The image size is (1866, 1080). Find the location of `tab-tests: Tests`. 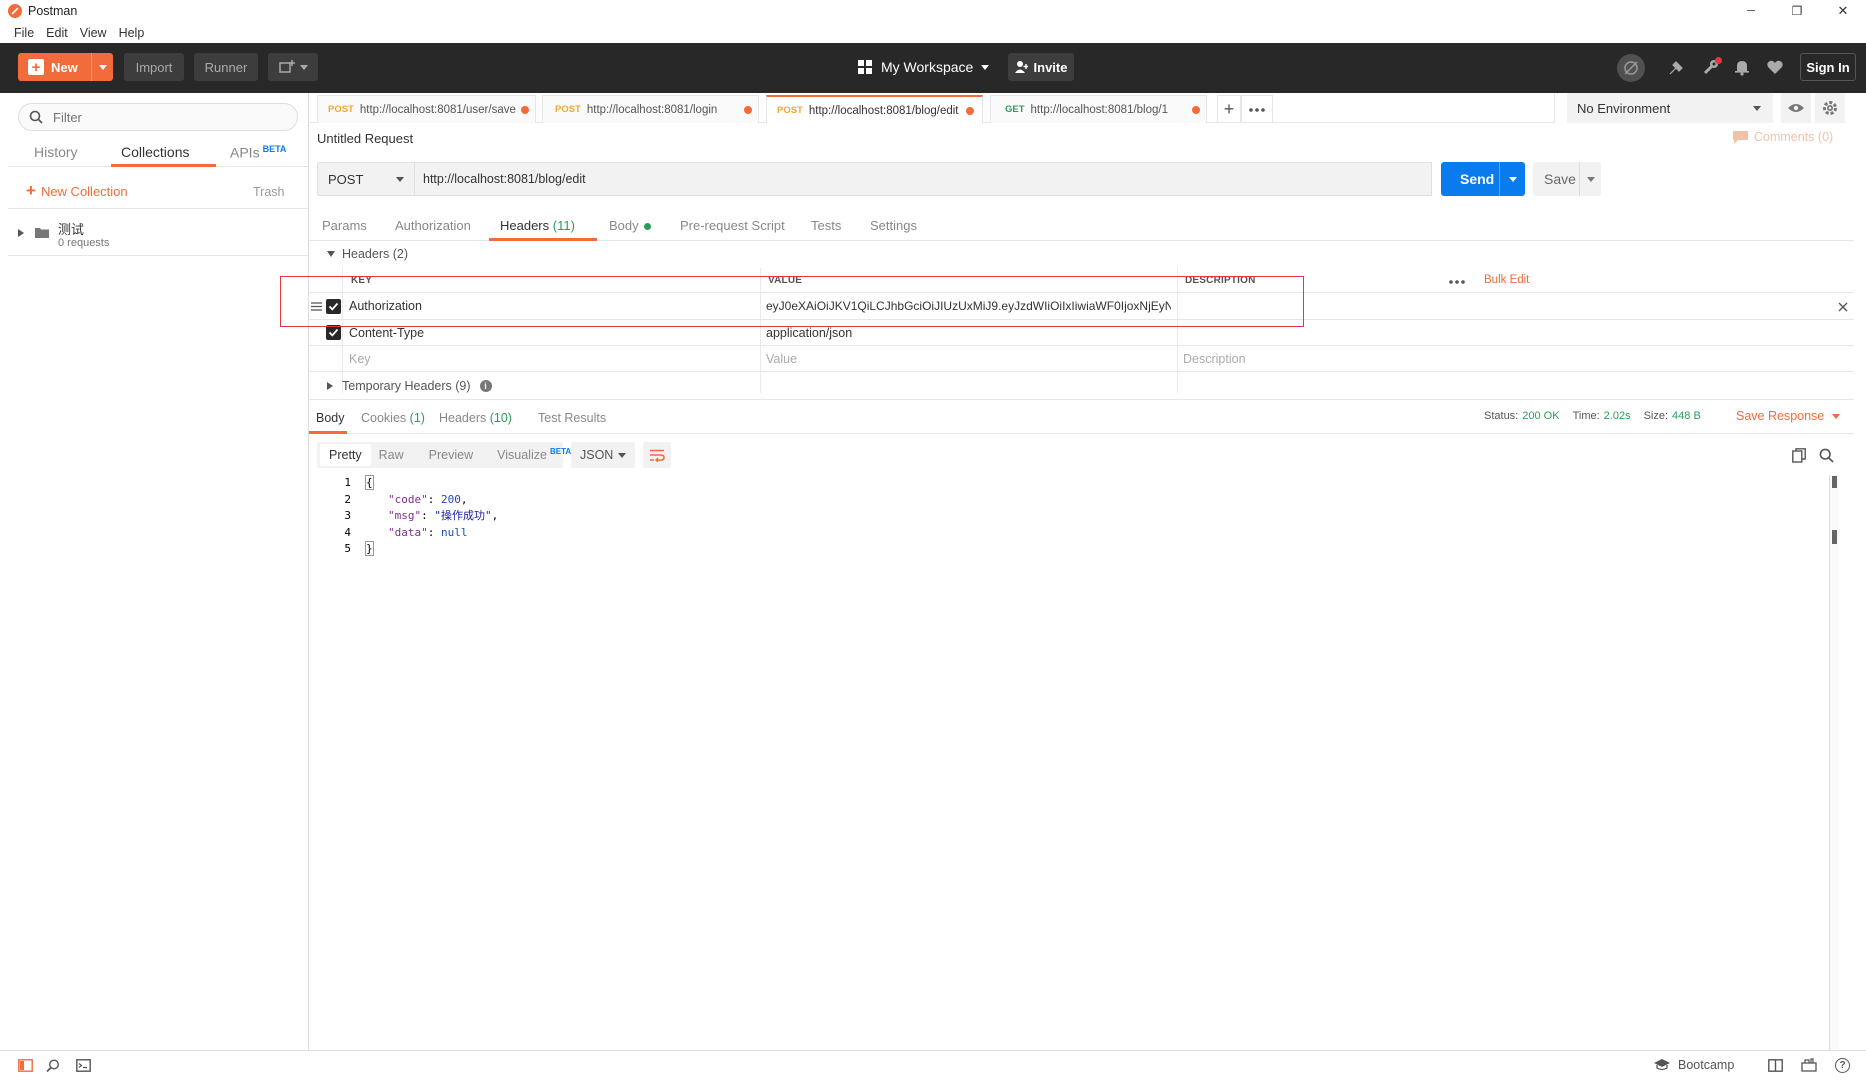

tab-tests: Tests is located at coordinates (826, 225).